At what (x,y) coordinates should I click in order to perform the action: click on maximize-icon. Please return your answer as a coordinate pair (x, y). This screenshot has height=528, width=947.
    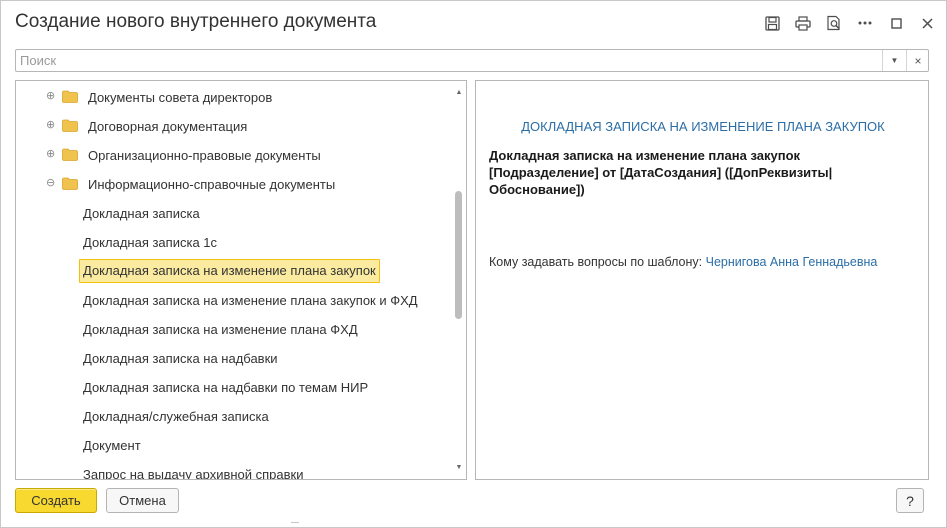
    Looking at the image, I should click on (896, 23).